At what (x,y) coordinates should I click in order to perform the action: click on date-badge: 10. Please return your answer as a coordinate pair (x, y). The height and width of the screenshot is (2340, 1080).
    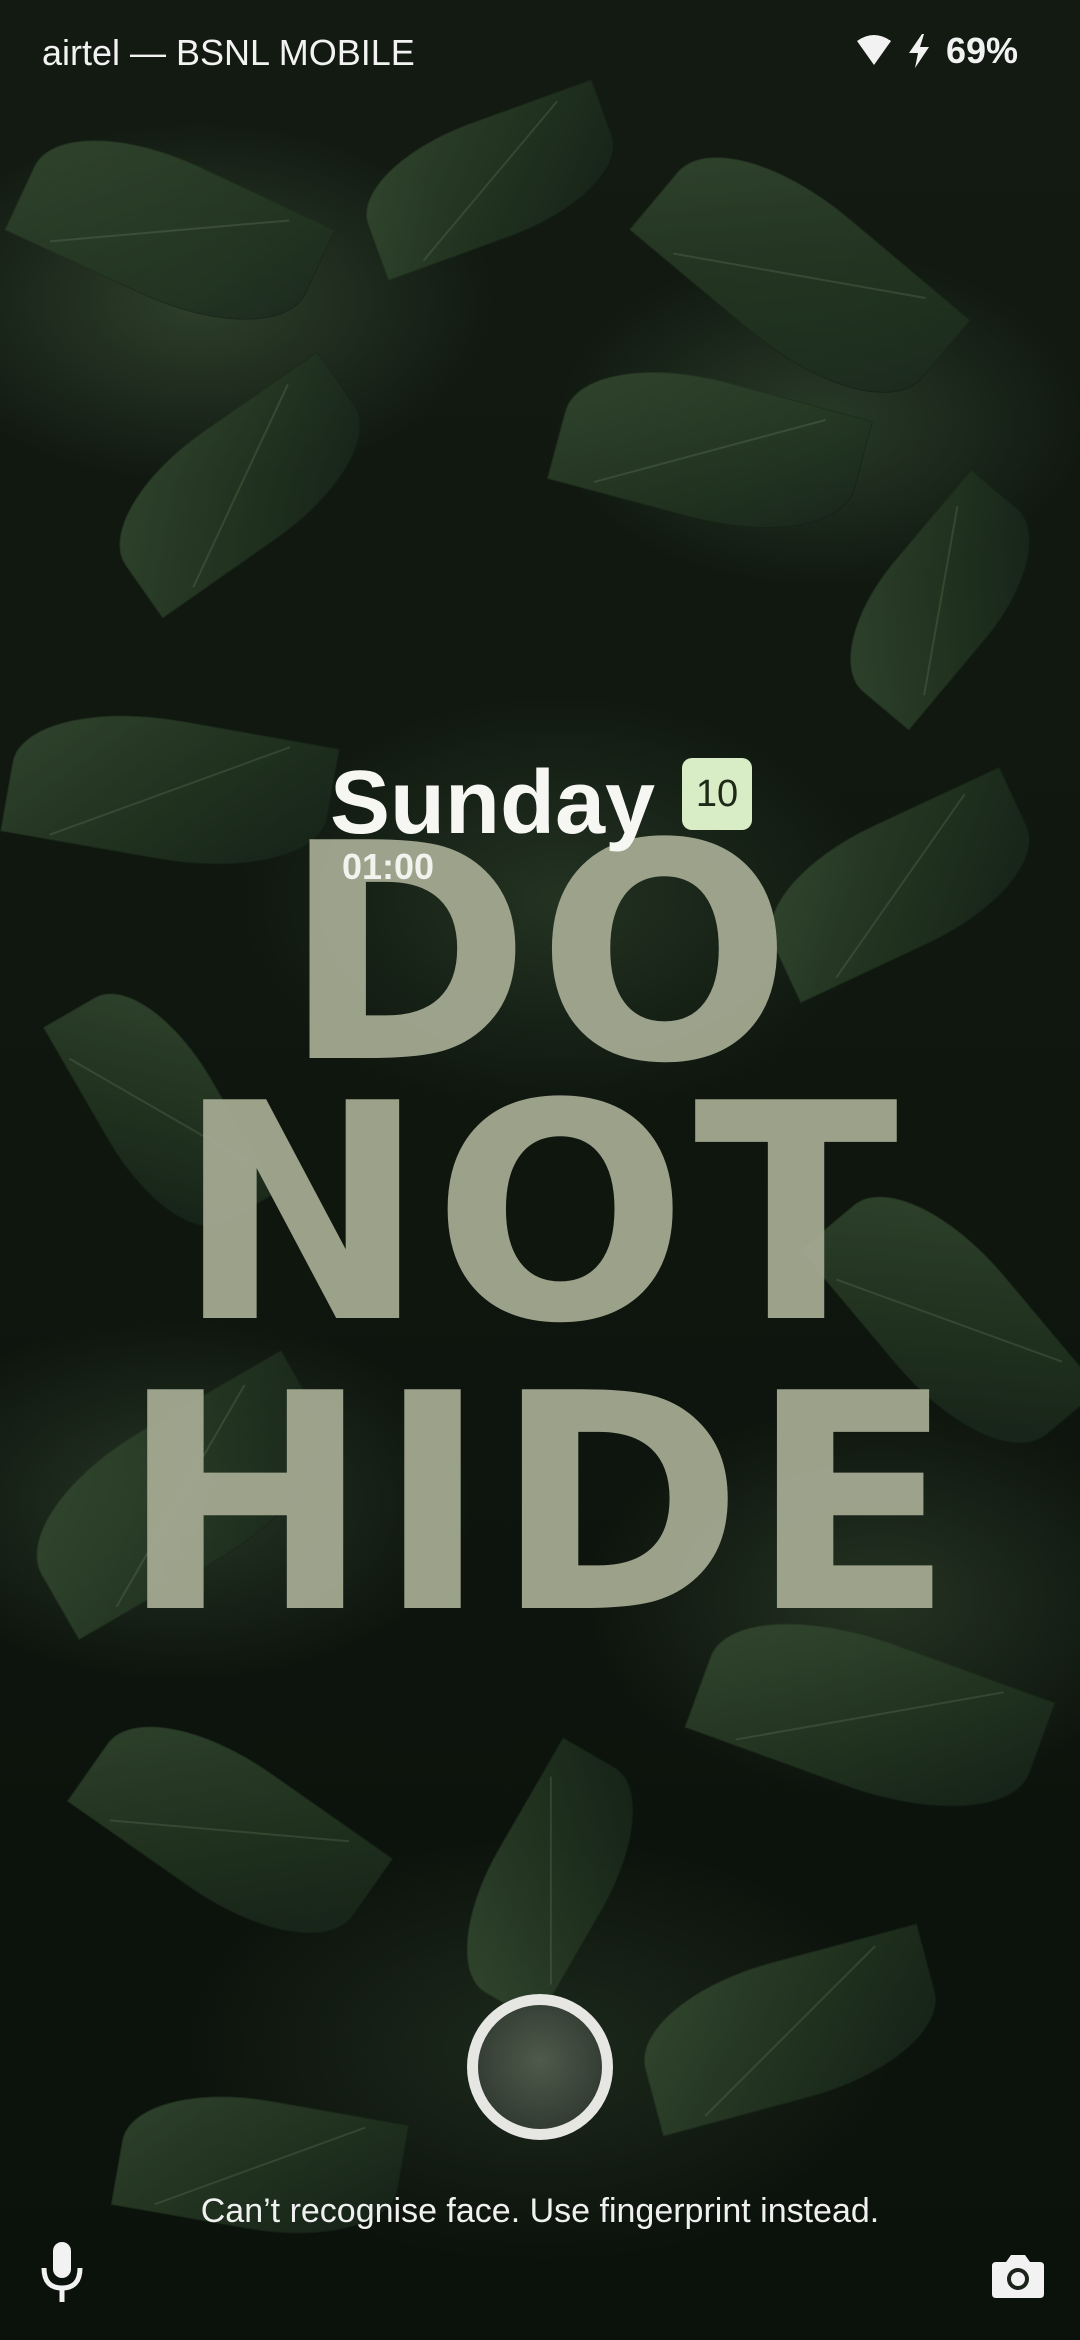
    Looking at the image, I should click on (717, 794).